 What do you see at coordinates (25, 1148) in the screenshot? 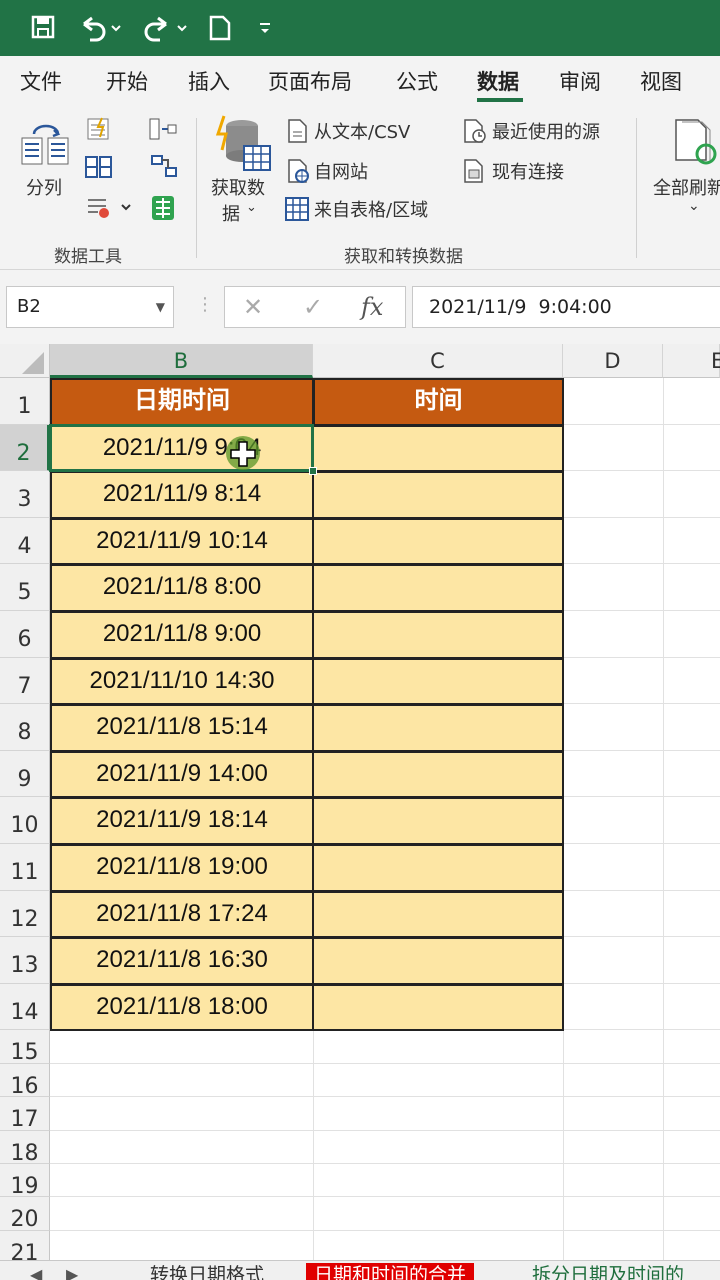
I see `row-header: 18` at bounding box center [25, 1148].